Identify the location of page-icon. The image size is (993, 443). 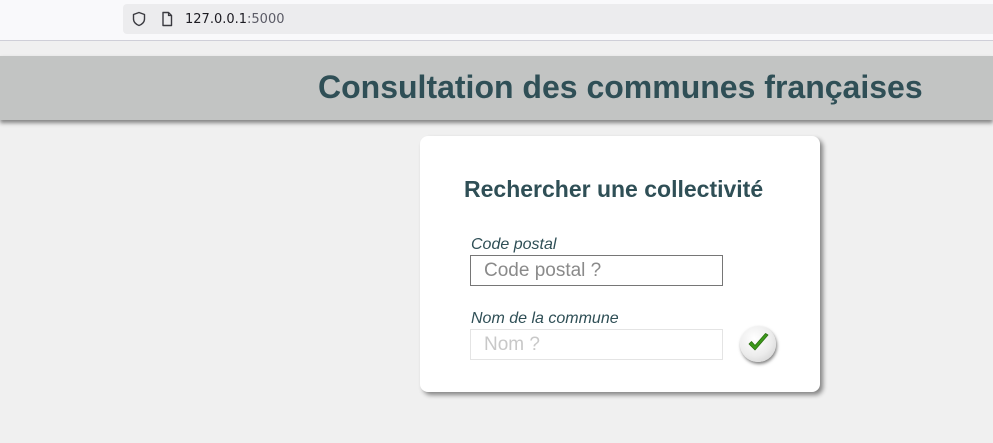
(167, 19).